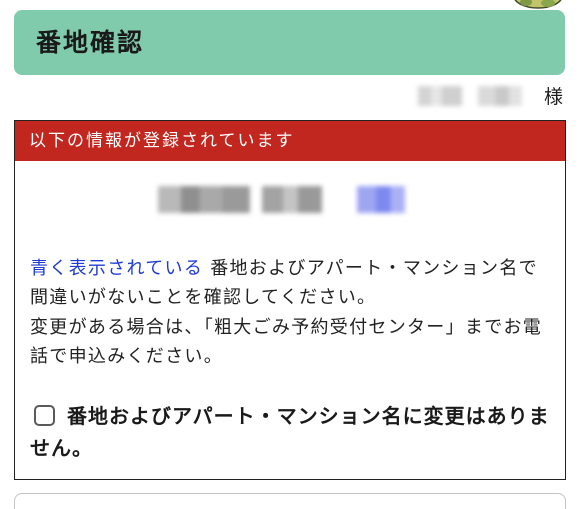 Image resolution: width=580 pixels, height=509 pixels. Describe the element at coordinates (554, 97) in the screenshot. I see `recipient-honorific: 様` at that location.